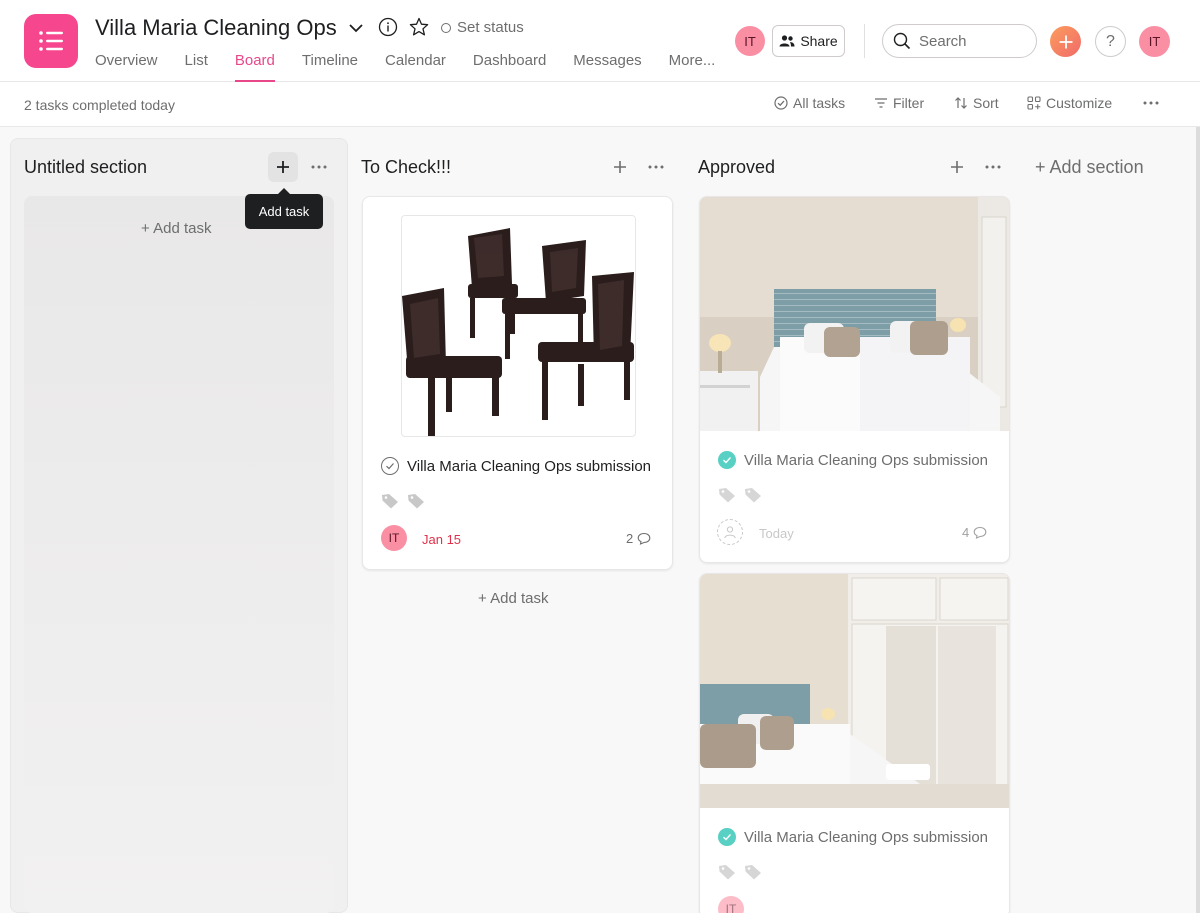 The width and height of the screenshot is (1200, 913). I want to click on sort-button: Sort, so click(976, 103).